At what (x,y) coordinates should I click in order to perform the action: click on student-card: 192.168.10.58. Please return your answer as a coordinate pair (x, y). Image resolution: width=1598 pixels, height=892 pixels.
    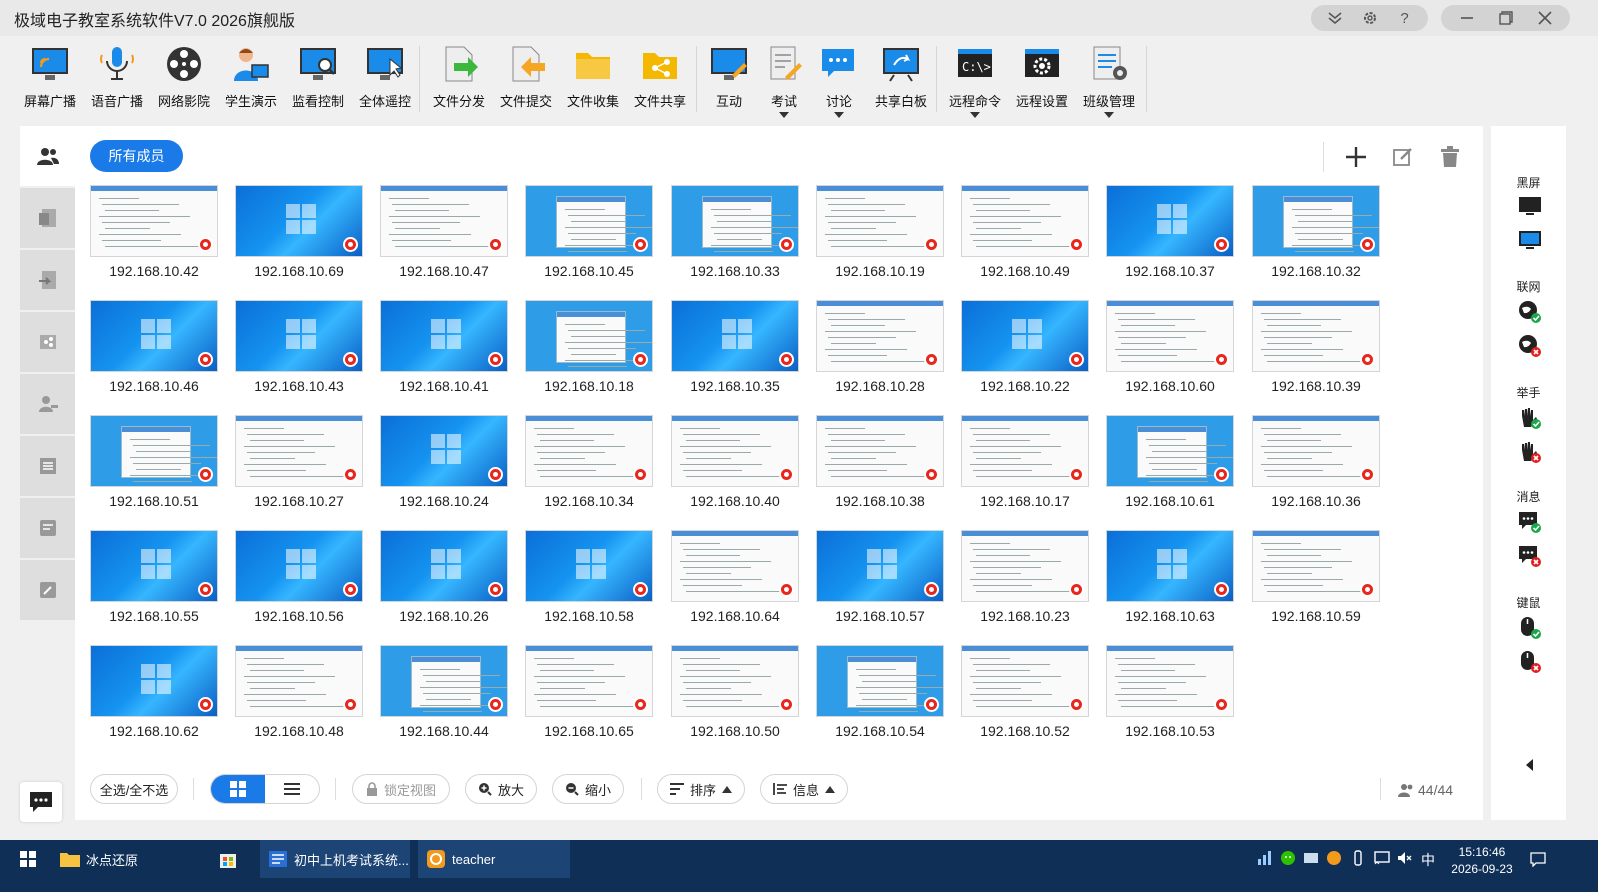
    Looking at the image, I should click on (589, 580).